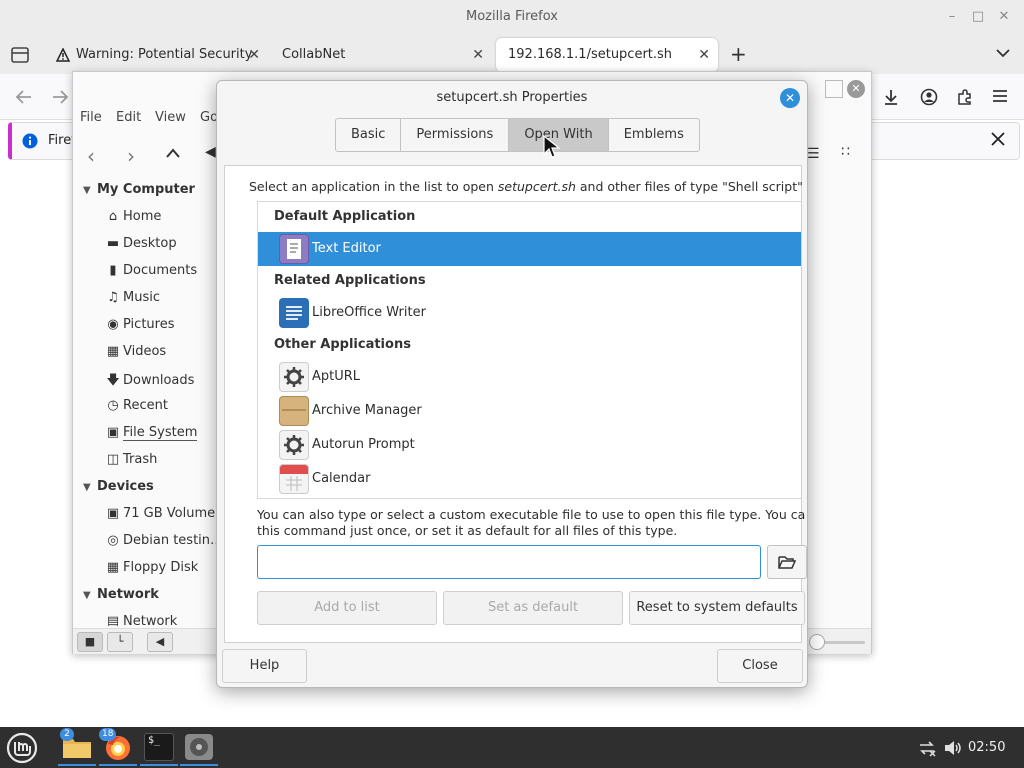  Describe the element at coordinates (509, 562) in the screenshot. I see `custom-command-input` at that location.